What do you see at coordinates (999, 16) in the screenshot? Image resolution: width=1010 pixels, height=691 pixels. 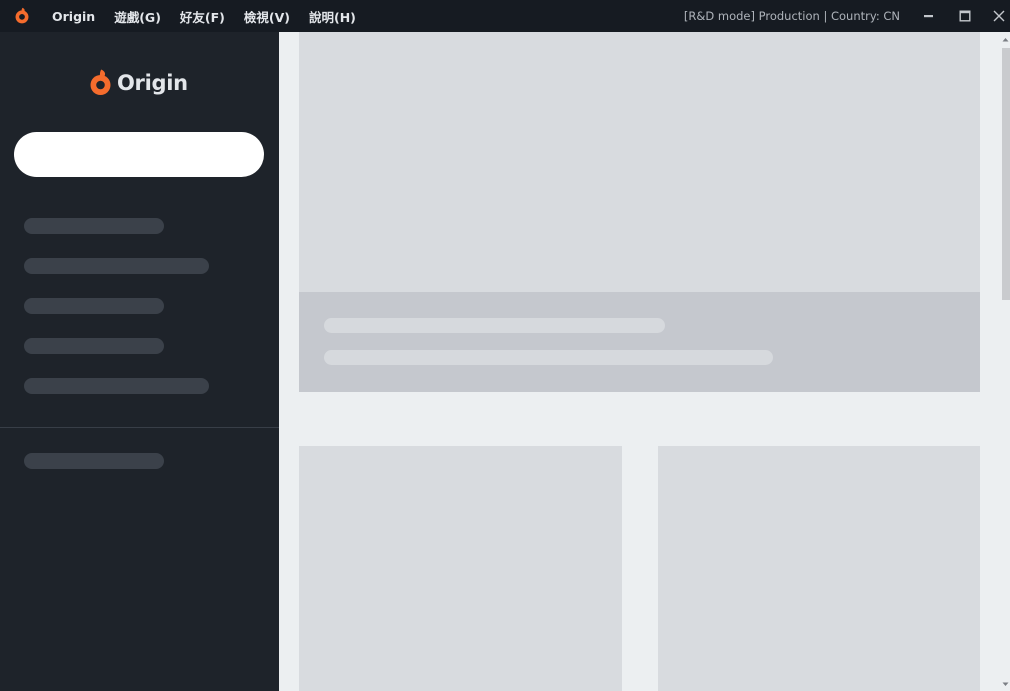 I see `close-icon` at bounding box center [999, 16].